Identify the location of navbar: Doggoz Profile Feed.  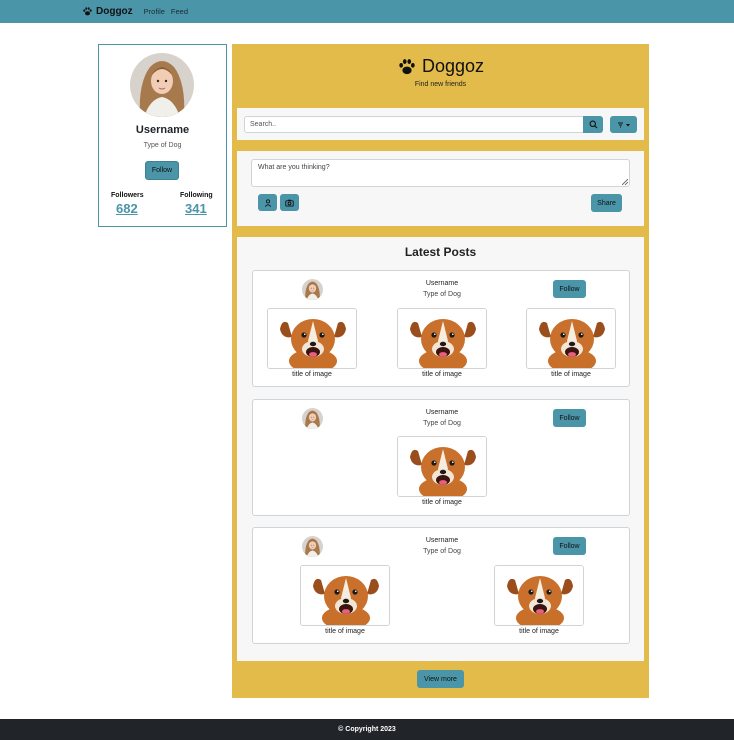
(367, 11).